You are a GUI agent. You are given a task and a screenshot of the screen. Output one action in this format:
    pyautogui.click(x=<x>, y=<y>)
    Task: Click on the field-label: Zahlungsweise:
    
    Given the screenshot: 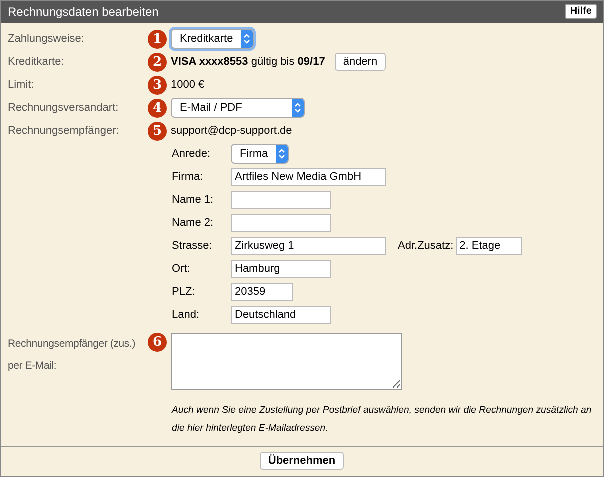 What is the action you would take?
    pyautogui.click(x=47, y=39)
    